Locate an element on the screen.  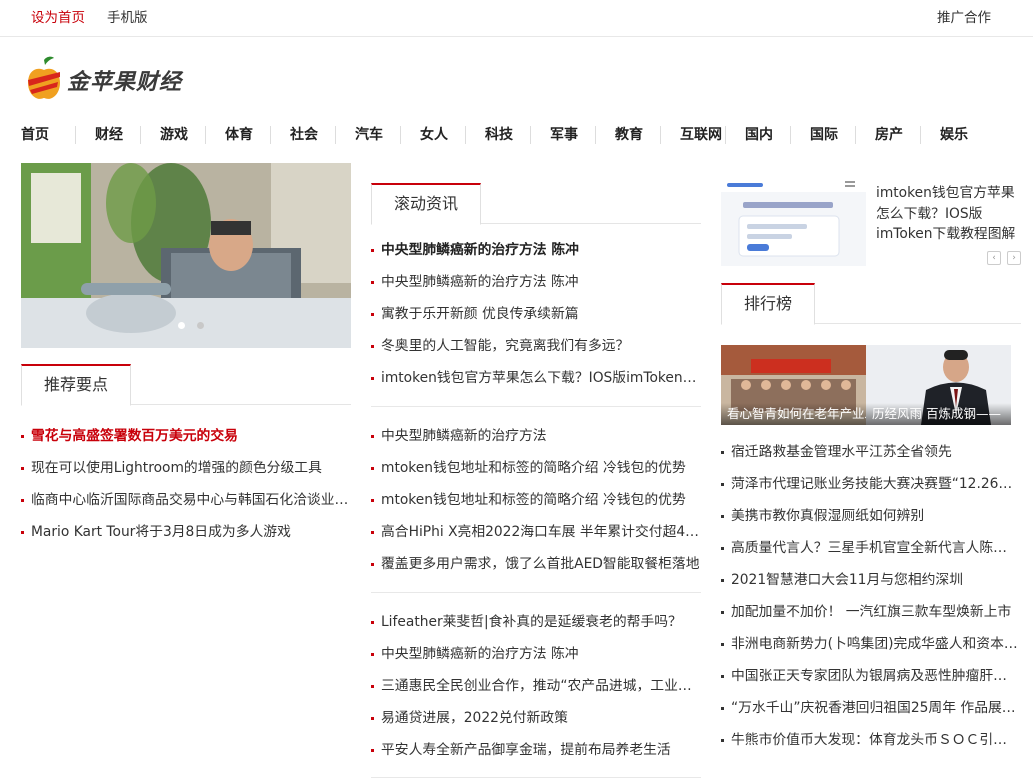
list-item: 高质量代言人？三星手机官宣全新代言人陈坤引热议 is located at coordinates (869, 548).